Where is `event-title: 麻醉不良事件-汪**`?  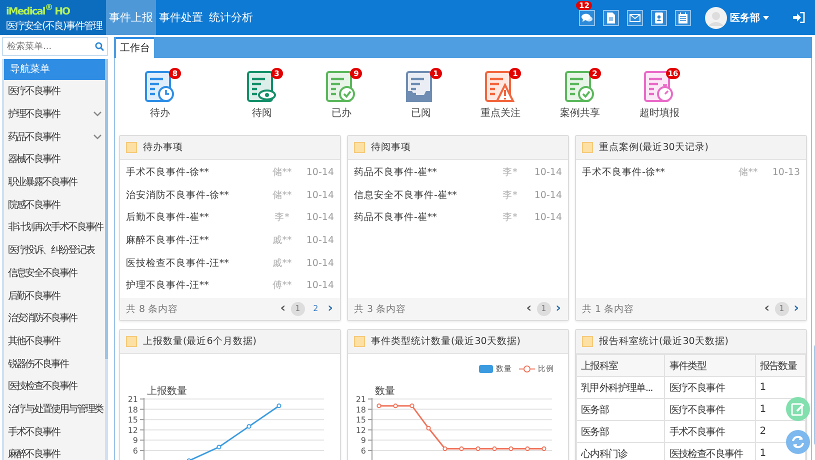
event-title: 麻醉不良事件-汪** is located at coordinates (168, 240).